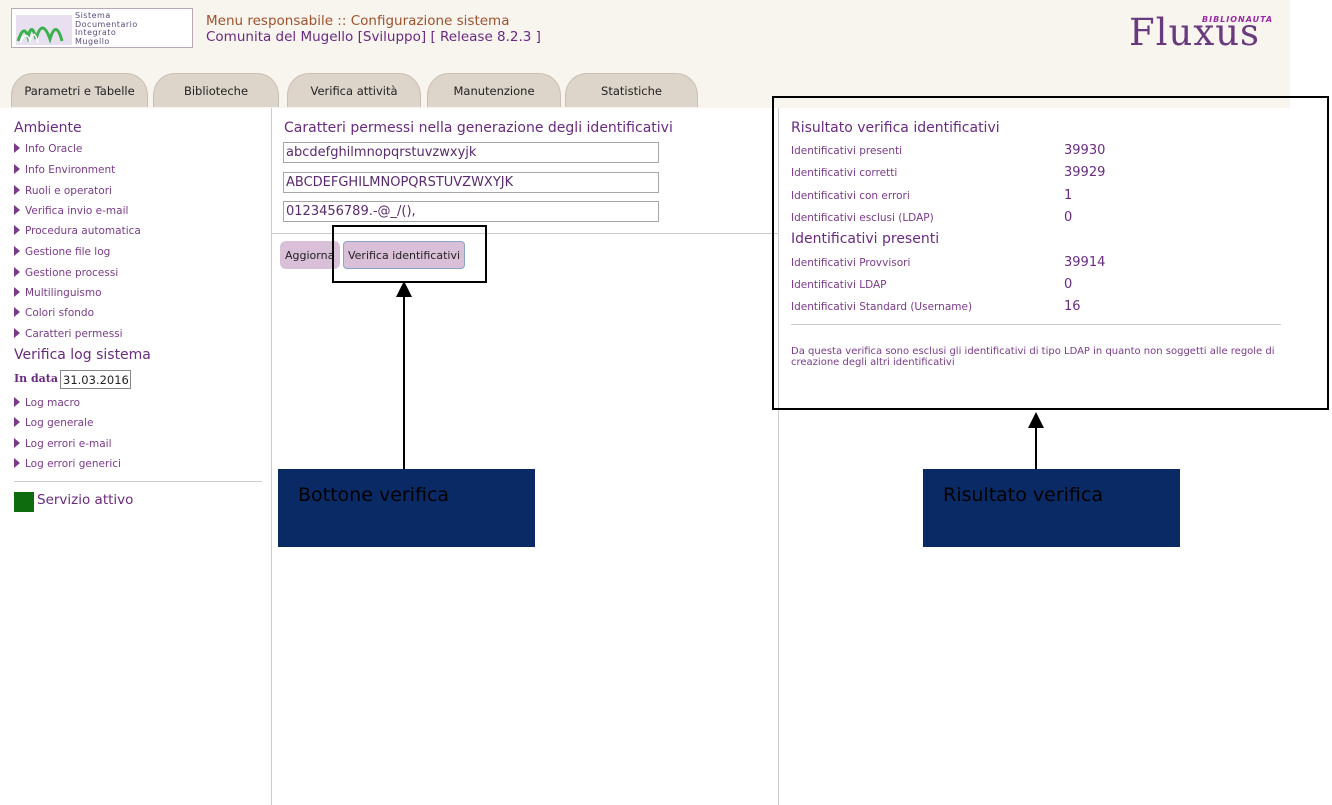 This screenshot has width=1332, height=805. I want to click on uppercase-chars-input, so click(471, 182).